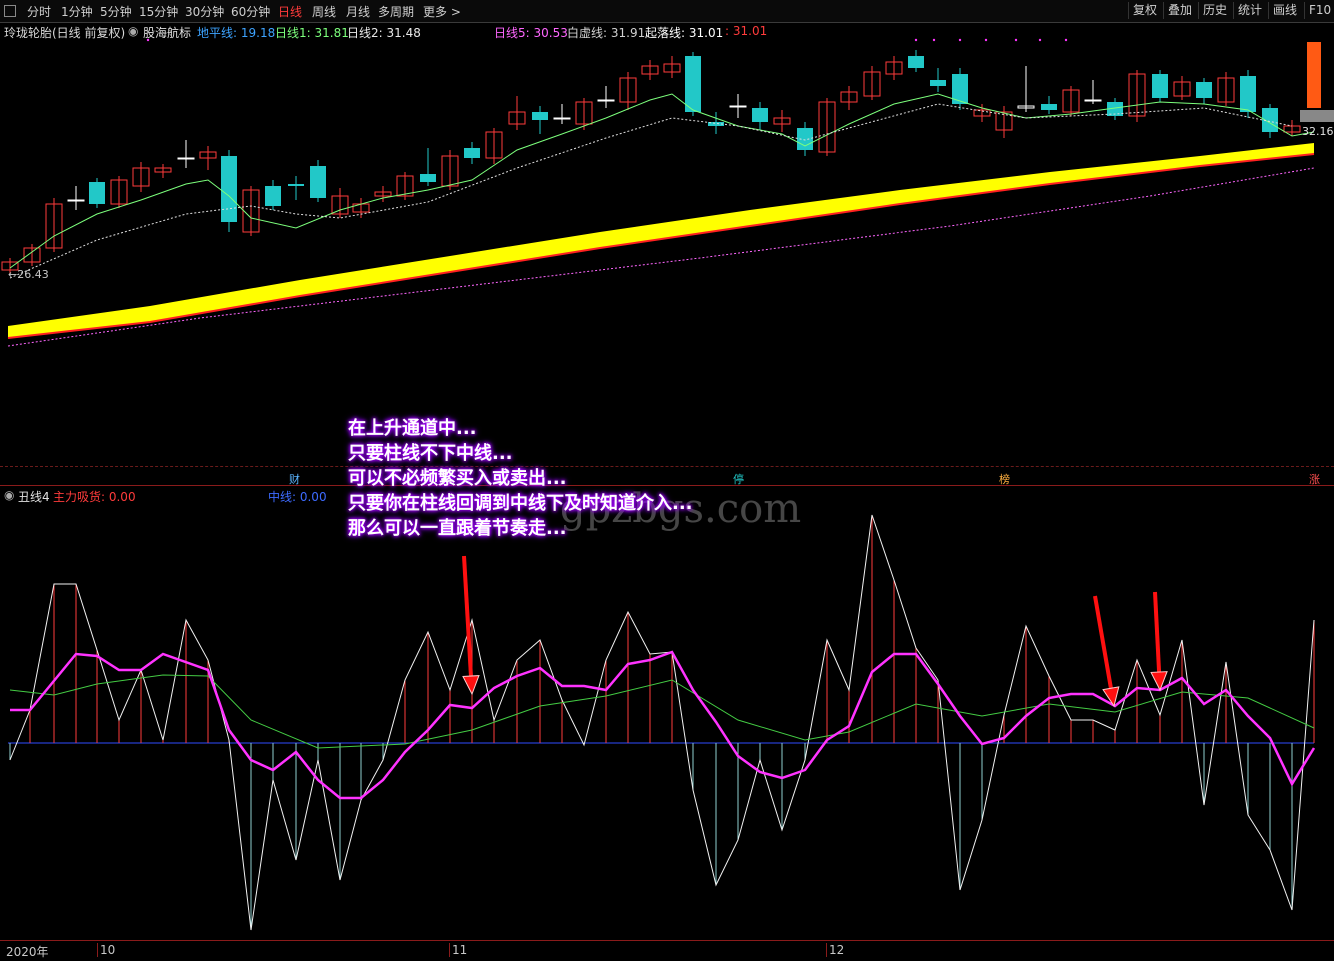 This screenshot has height=961, width=1334. Describe the element at coordinates (1103, 642) in the screenshot. I see `arrow-2-shaft` at that location.